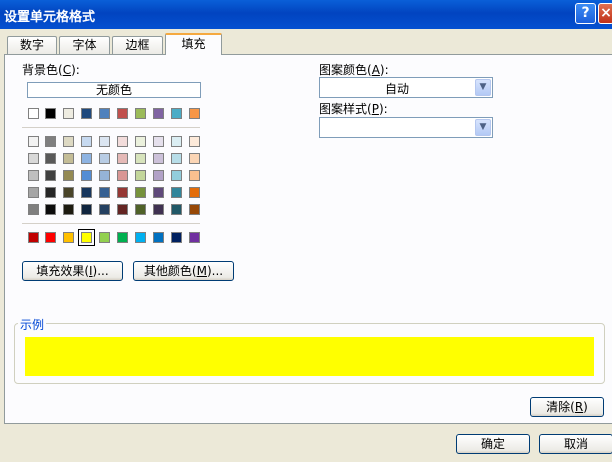  I want to click on pattern-color-value: 自动, so click(396, 89).